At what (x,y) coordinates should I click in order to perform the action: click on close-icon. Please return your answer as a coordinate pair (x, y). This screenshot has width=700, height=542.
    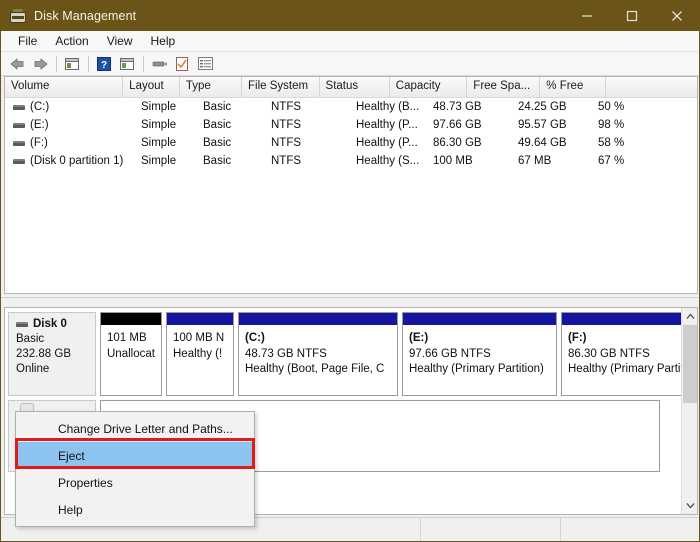
    Looking at the image, I should click on (676, 16).